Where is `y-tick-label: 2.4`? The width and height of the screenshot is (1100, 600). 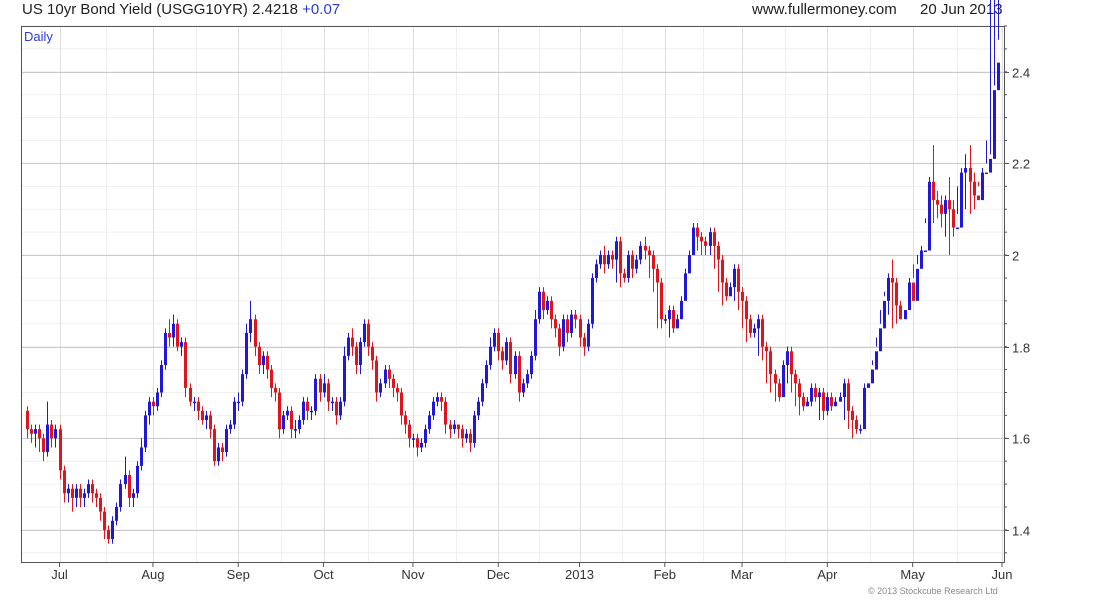
y-tick-label: 2.4 is located at coordinates (1021, 73).